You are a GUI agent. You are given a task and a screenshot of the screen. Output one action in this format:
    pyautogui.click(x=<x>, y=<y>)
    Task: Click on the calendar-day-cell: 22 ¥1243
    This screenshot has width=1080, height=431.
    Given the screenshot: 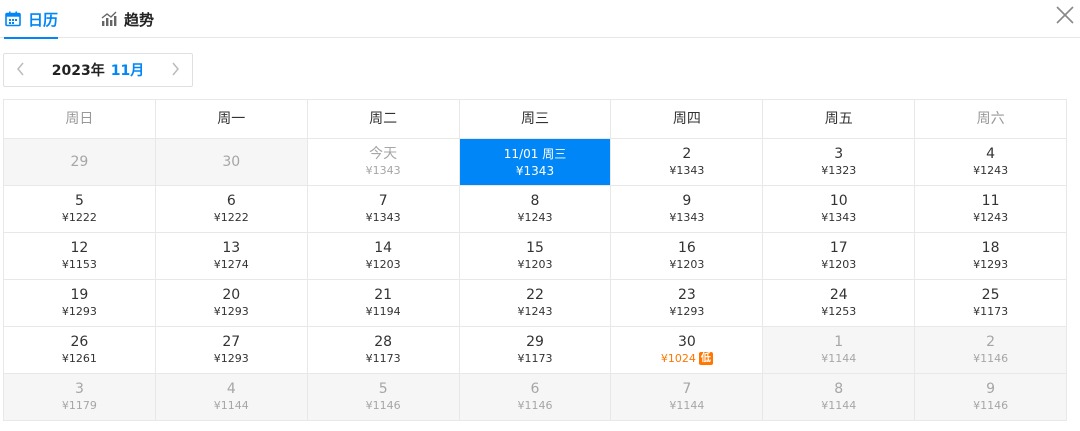 What is the action you would take?
    pyautogui.click(x=535, y=303)
    